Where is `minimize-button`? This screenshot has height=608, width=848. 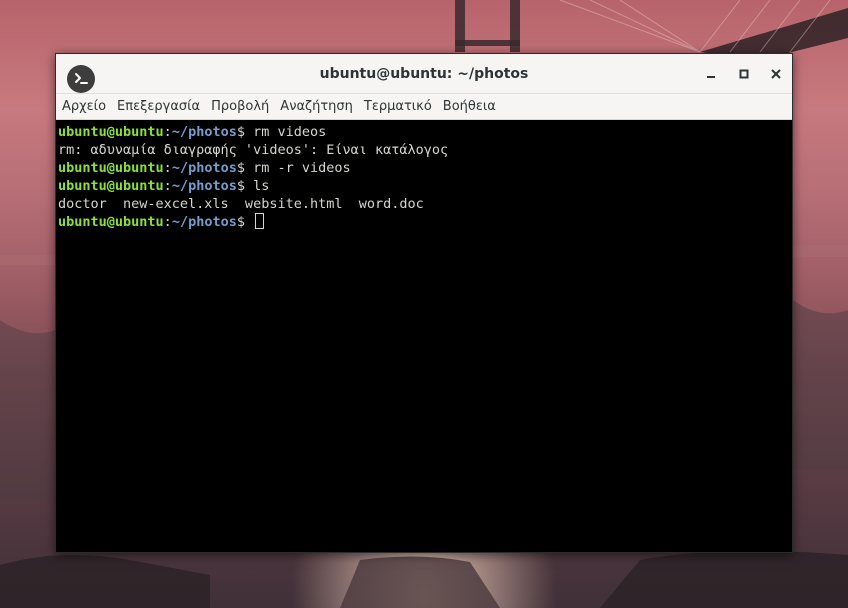
minimize-button is located at coordinates (711, 74).